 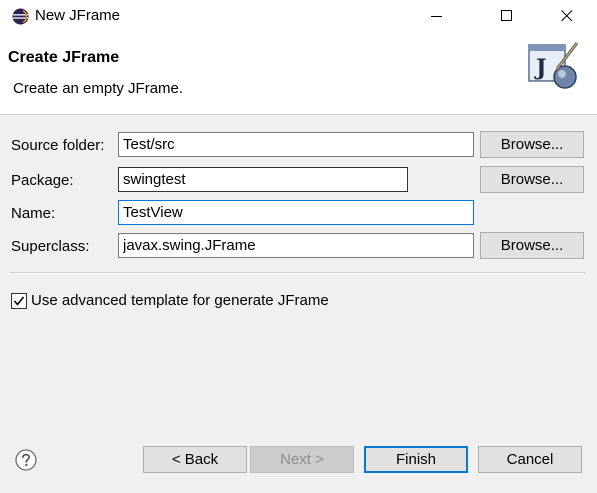 I want to click on checkmark-icon, so click(x=19, y=301).